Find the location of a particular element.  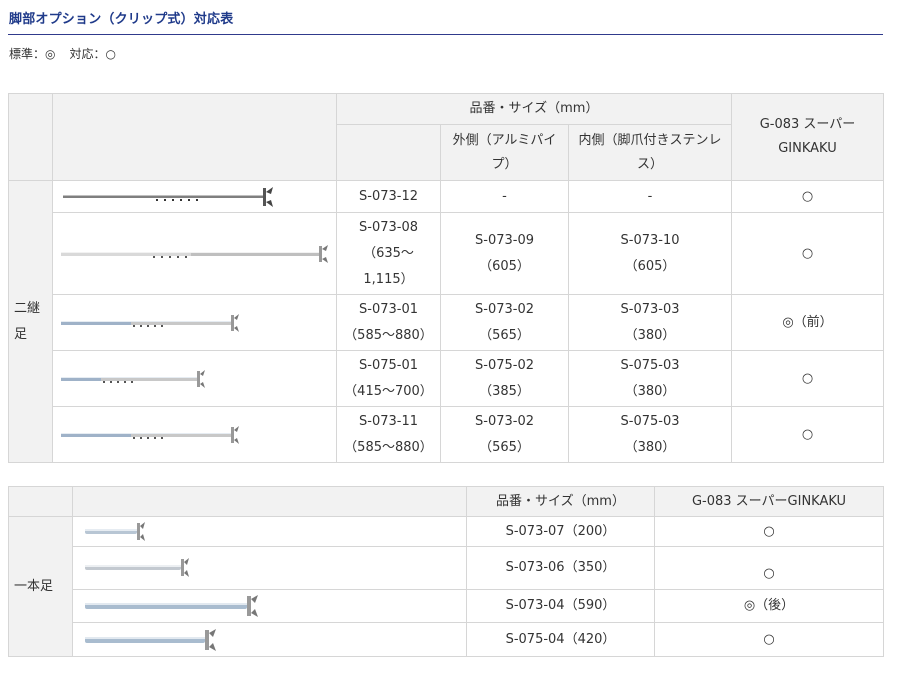

group-label-single: 一本足 is located at coordinates (40, 586).